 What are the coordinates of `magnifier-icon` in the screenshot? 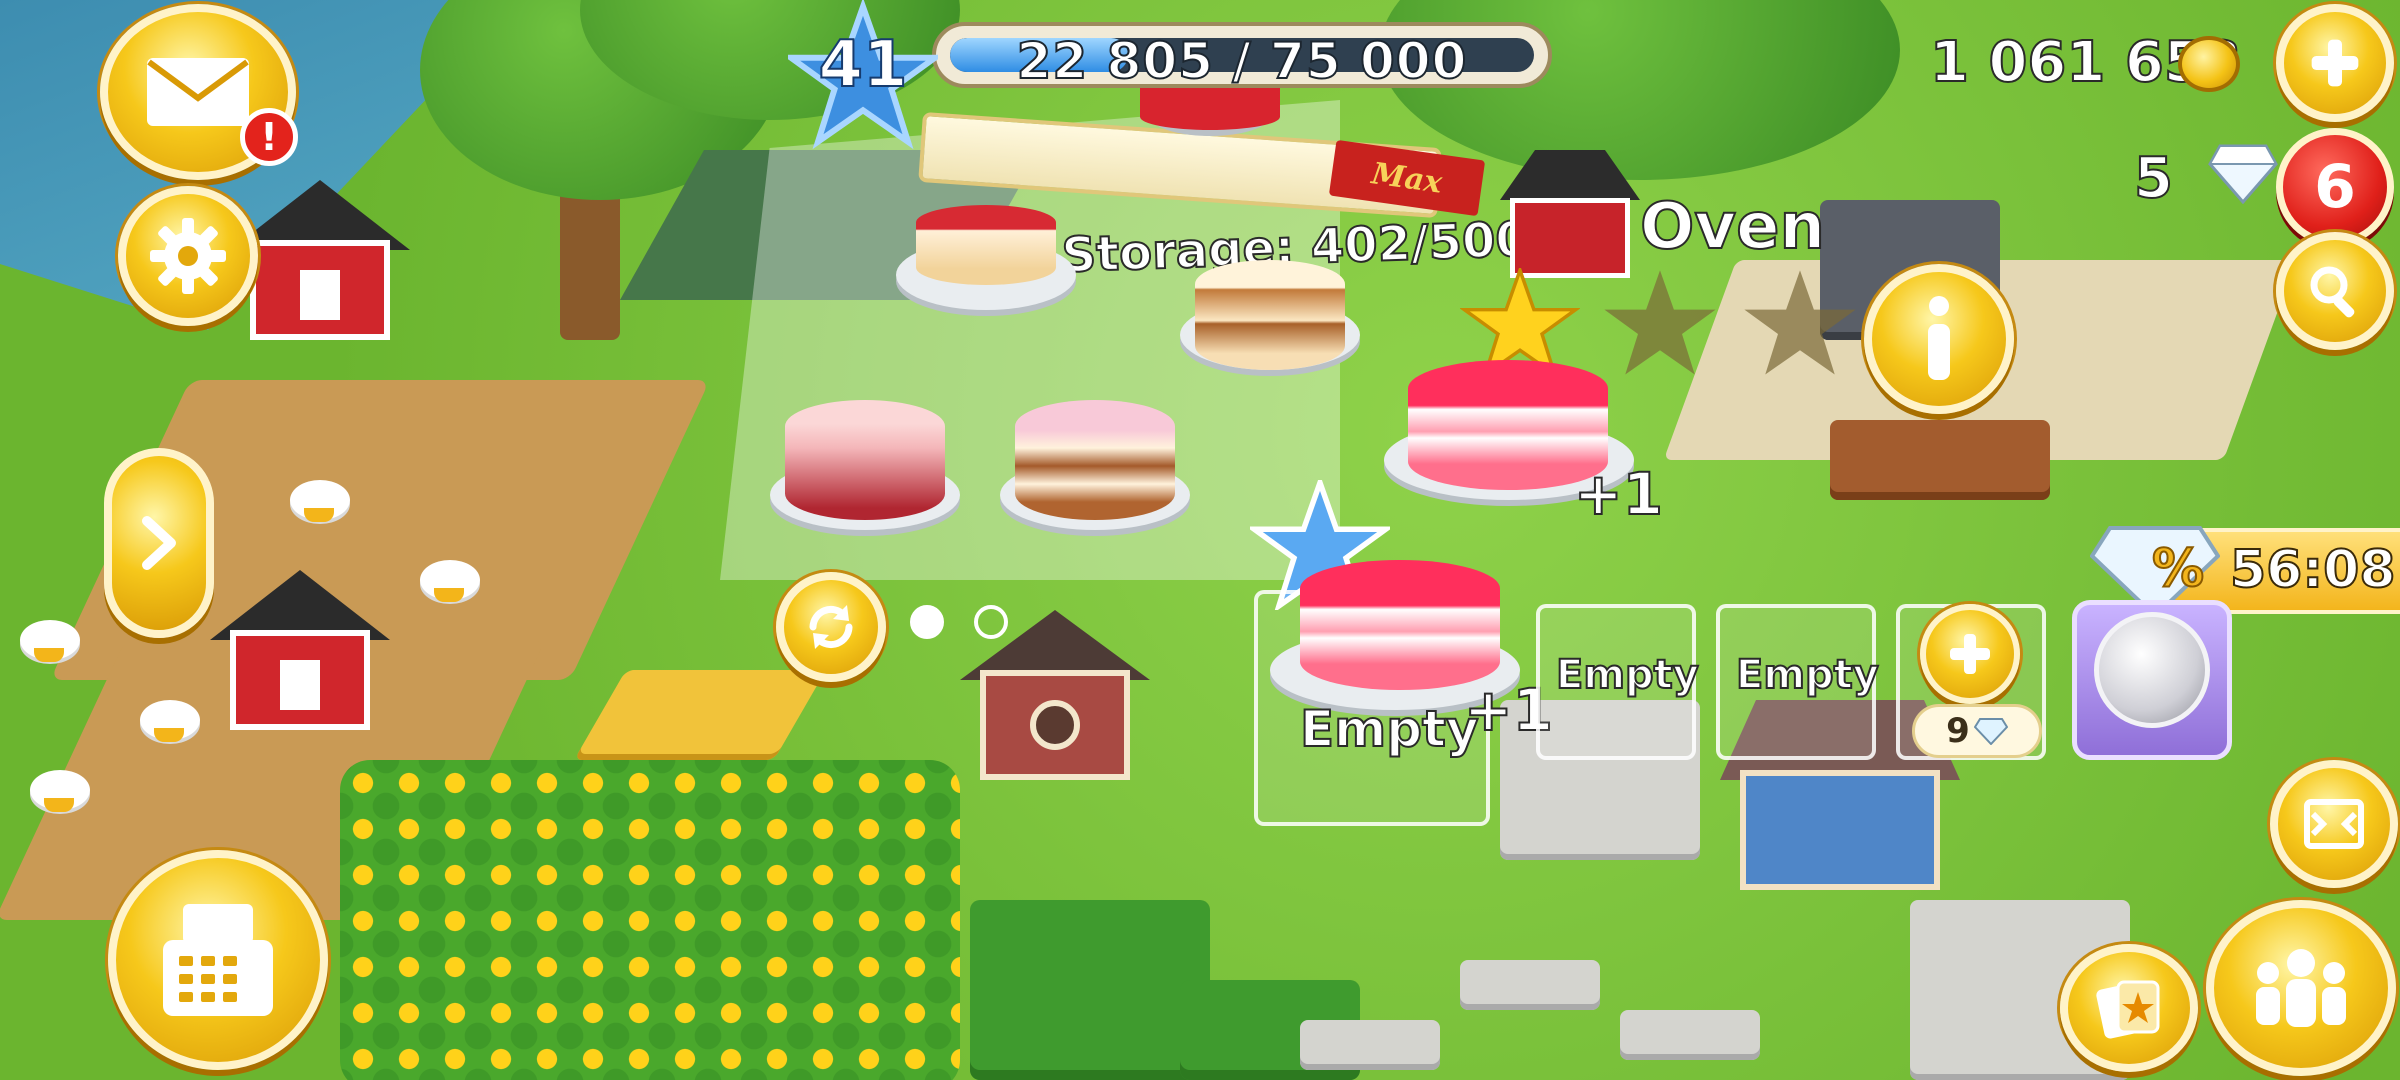 It's located at (2332, 292).